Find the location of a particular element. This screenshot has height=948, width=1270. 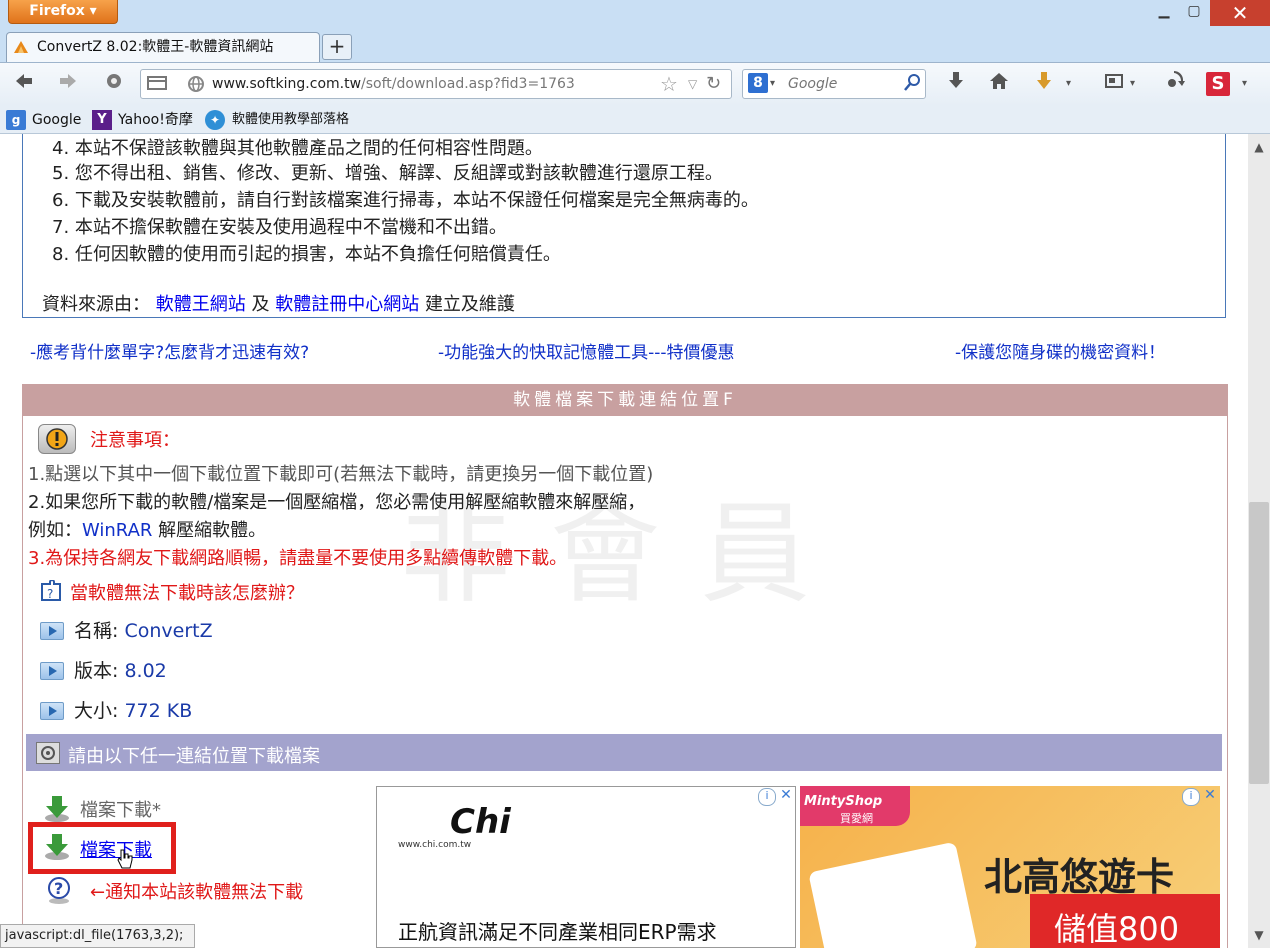

tab-active: ConvertZ 8.02:軟體王-軟體資訊網站 is located at coordinates (163, 47).